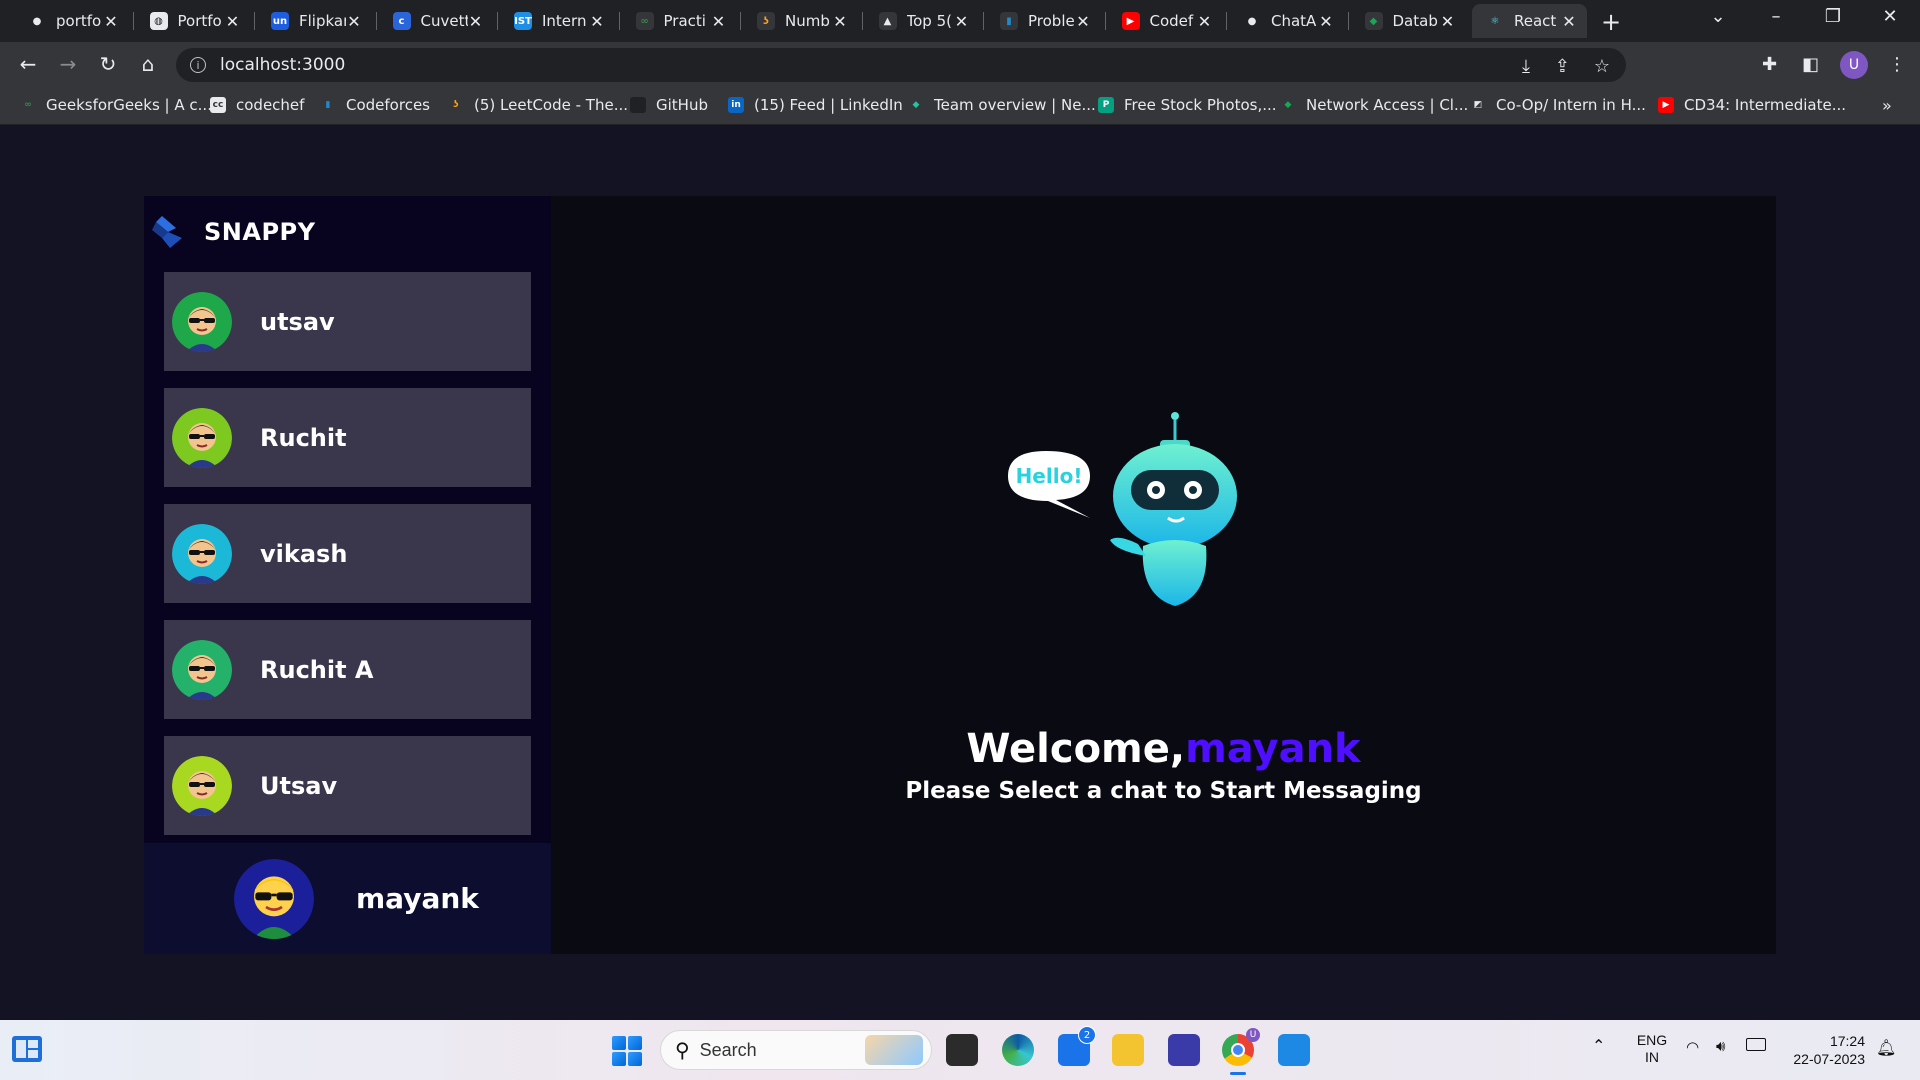 This screenshot has width=1920, height=1080. What do you see at coordinates (1692, 1047) in the screenshot?
I see `wifi-icon: ◠` at bounding box center [1692, 1047].